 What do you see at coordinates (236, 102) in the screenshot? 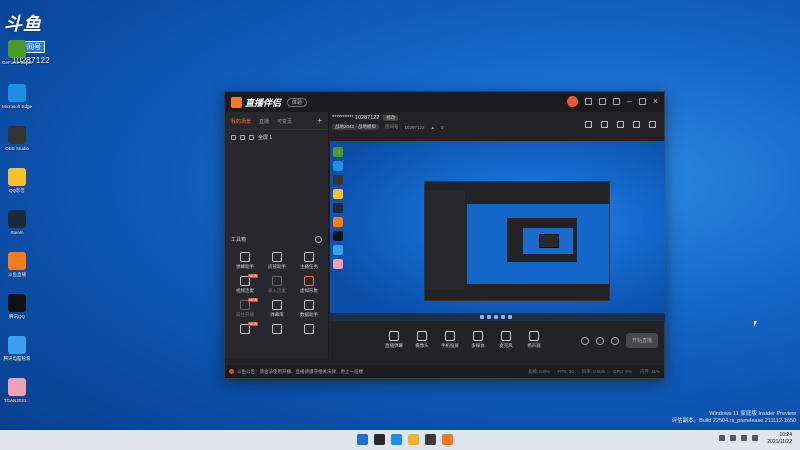
I see `app-logo-icon` at bounding box center [236, 102].